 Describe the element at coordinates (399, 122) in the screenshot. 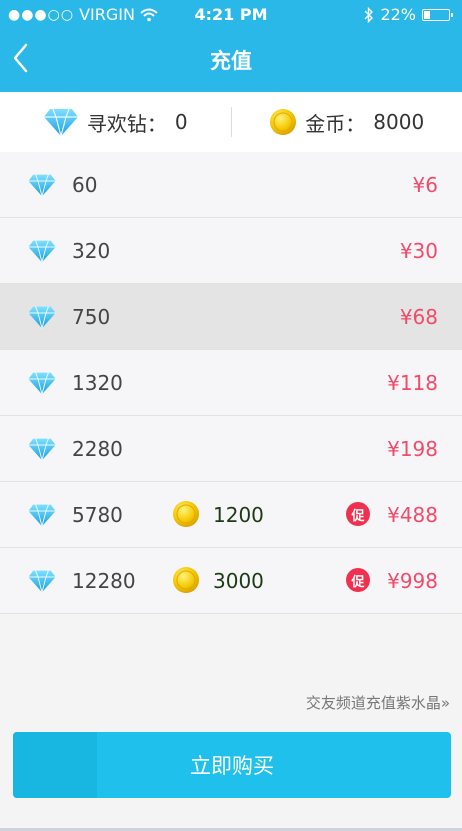

I see `coin-value: 8000` at that location.